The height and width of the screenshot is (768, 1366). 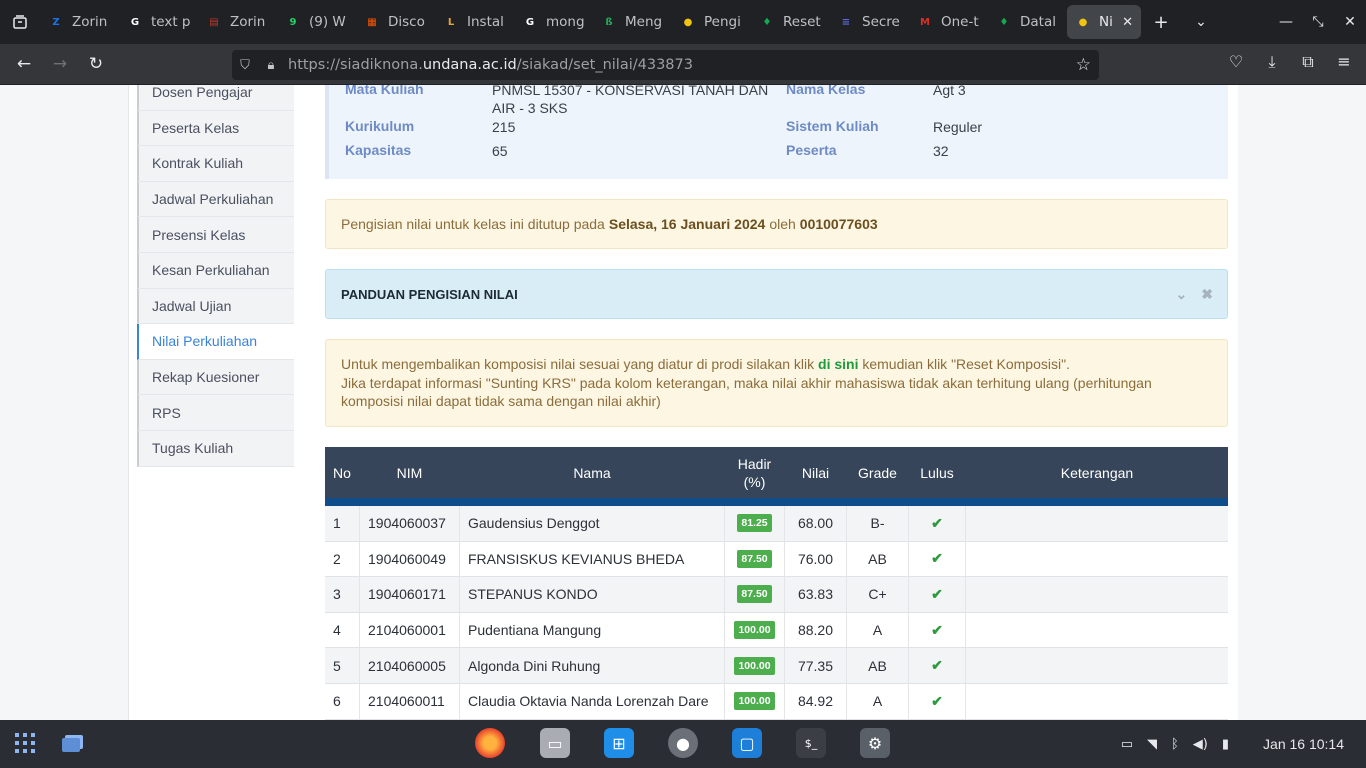 I want to click on clock: Jan 16 10:14, so click(x=1303, y=744).